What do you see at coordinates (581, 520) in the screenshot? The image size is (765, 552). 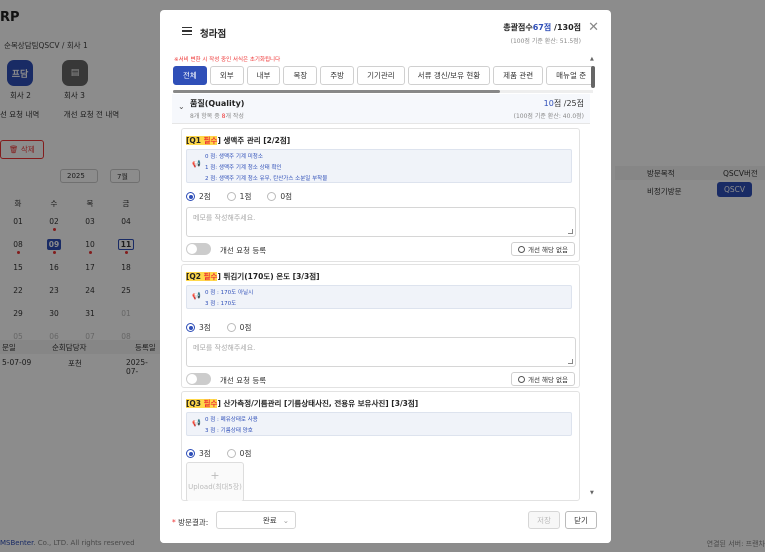 I see `close-button: 닫기` at bounding box center [581, 520].